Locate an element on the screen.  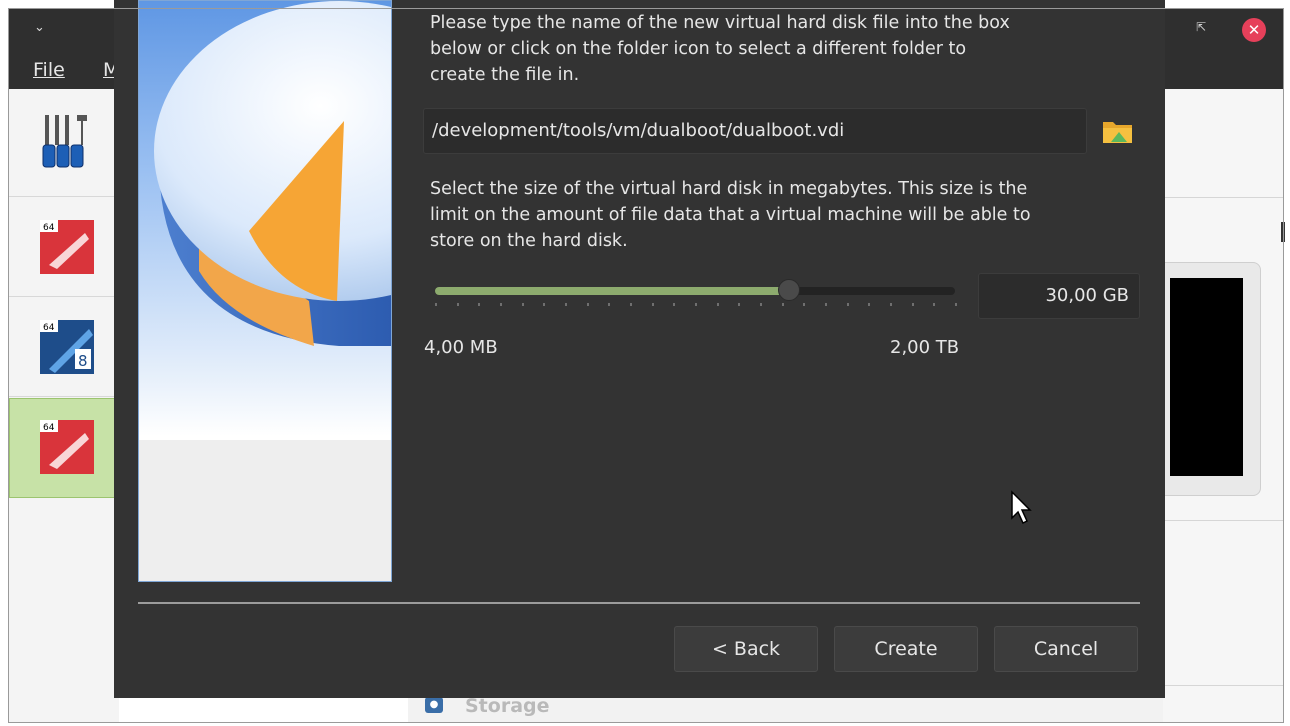
chevron-down-icon: ⌄ is located at coordinates (39, 27).